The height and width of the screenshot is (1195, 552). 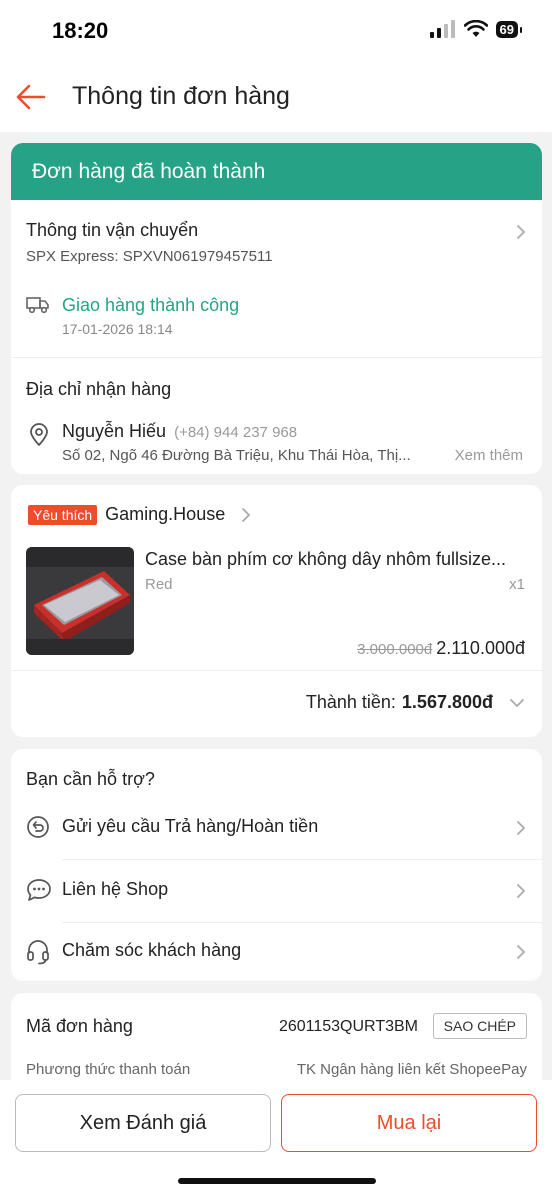 I want to click on support-item-return-refund: Gửi yêu cầu Trả hàng/Hoàn tiền, so click(x=276, y=828).